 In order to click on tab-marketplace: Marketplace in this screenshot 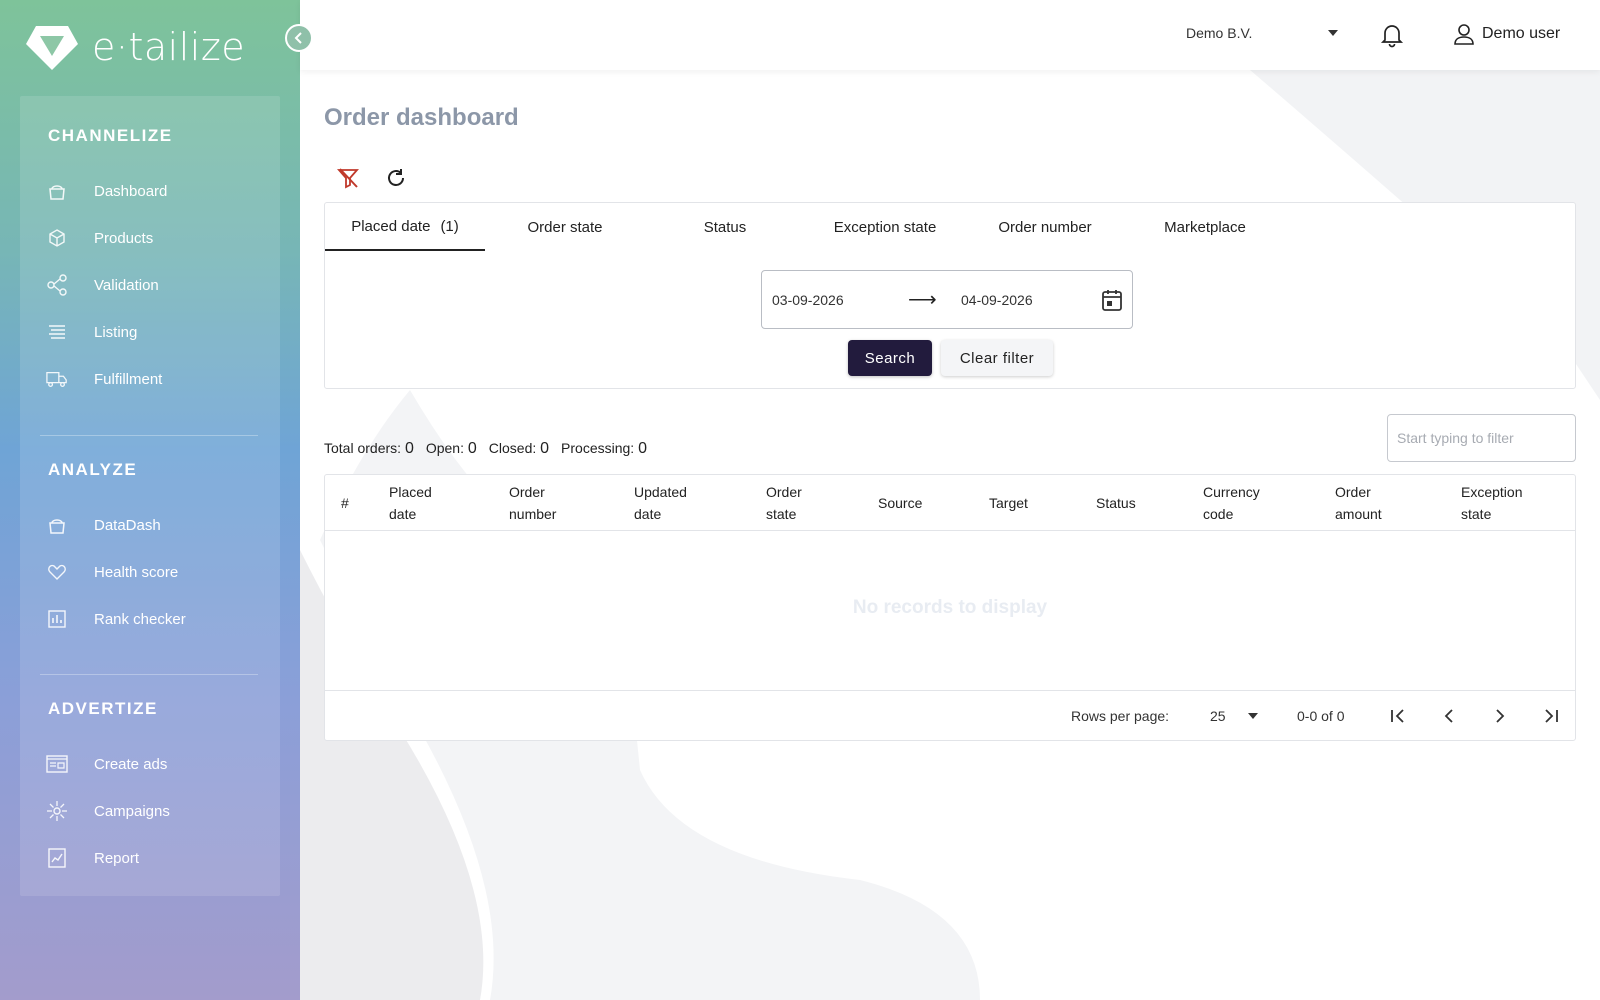, I will do `click(1205, 227)`.